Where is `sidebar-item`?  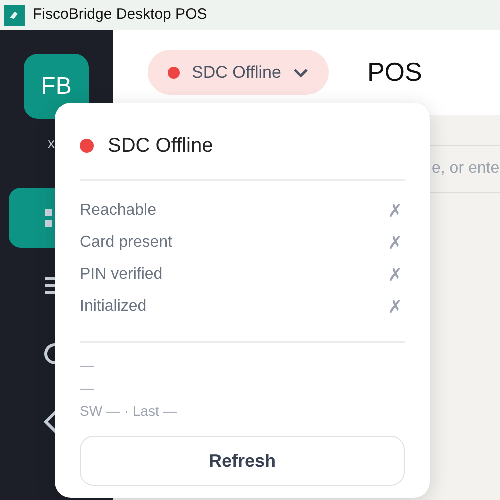
sidebar-item is located at coordinates (32, 218).